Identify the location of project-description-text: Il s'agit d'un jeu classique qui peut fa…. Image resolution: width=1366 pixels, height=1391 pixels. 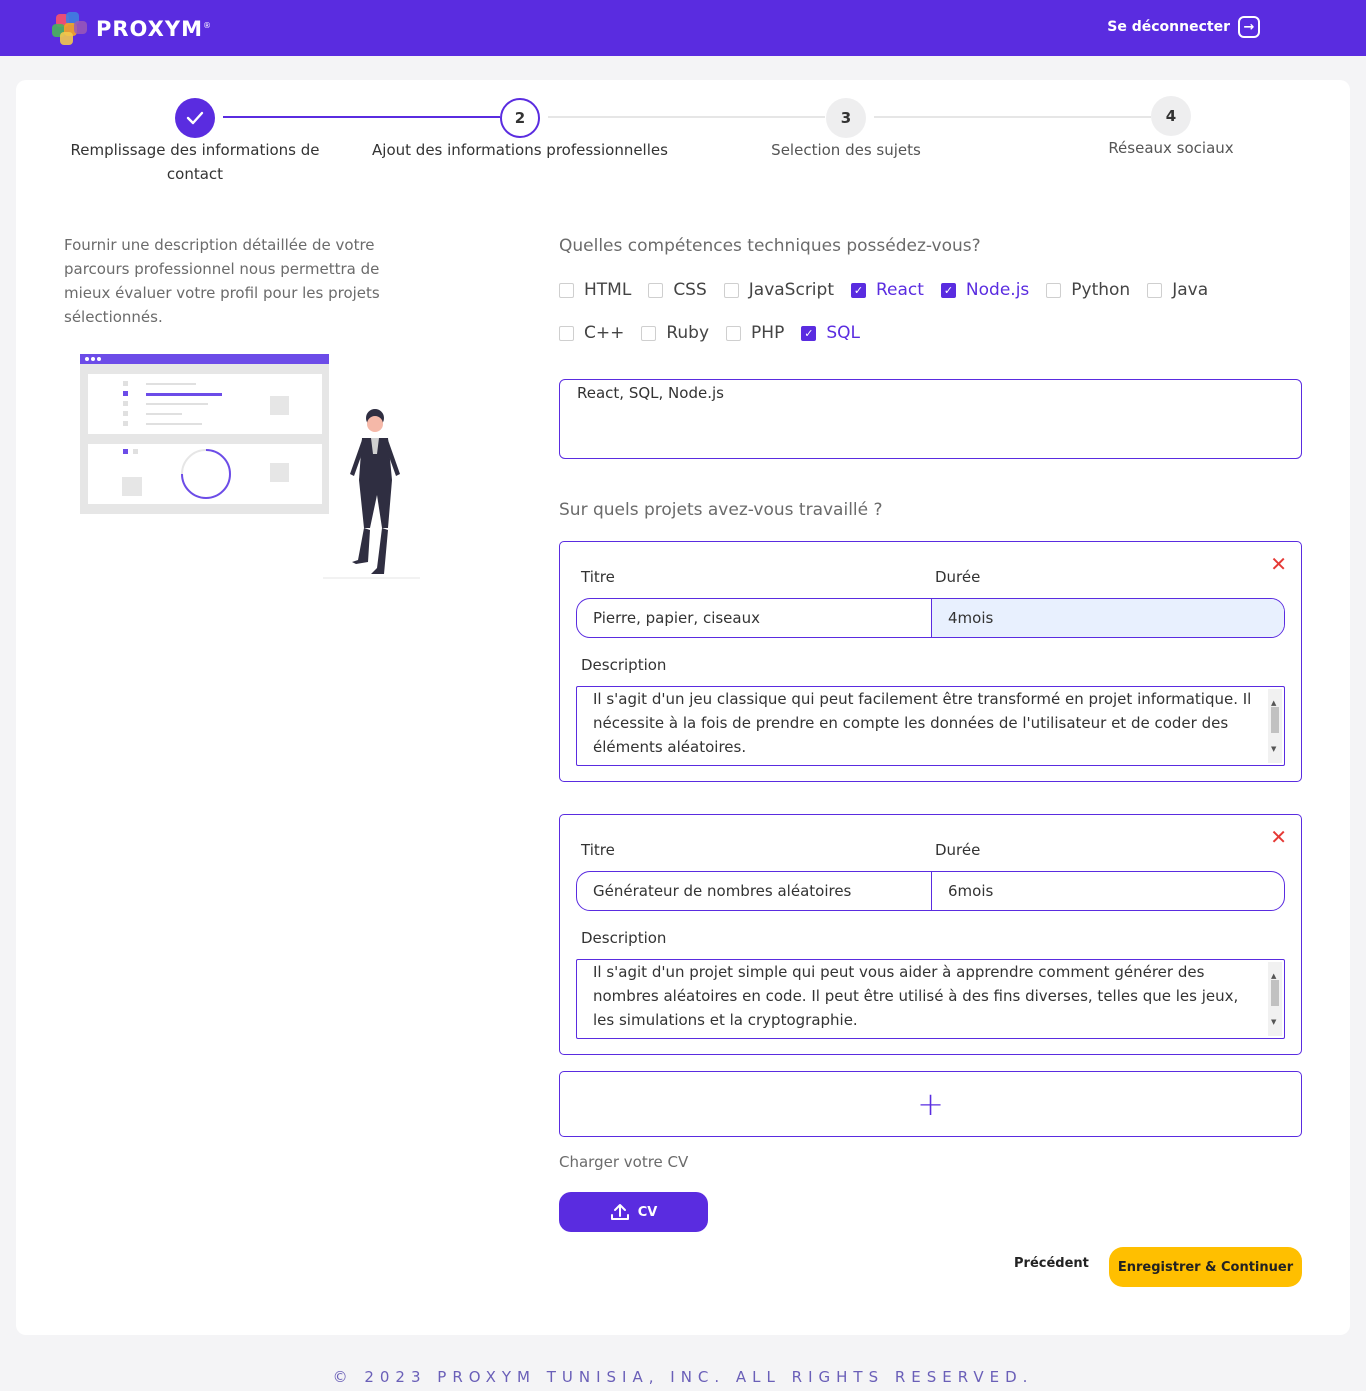
(922, 723).